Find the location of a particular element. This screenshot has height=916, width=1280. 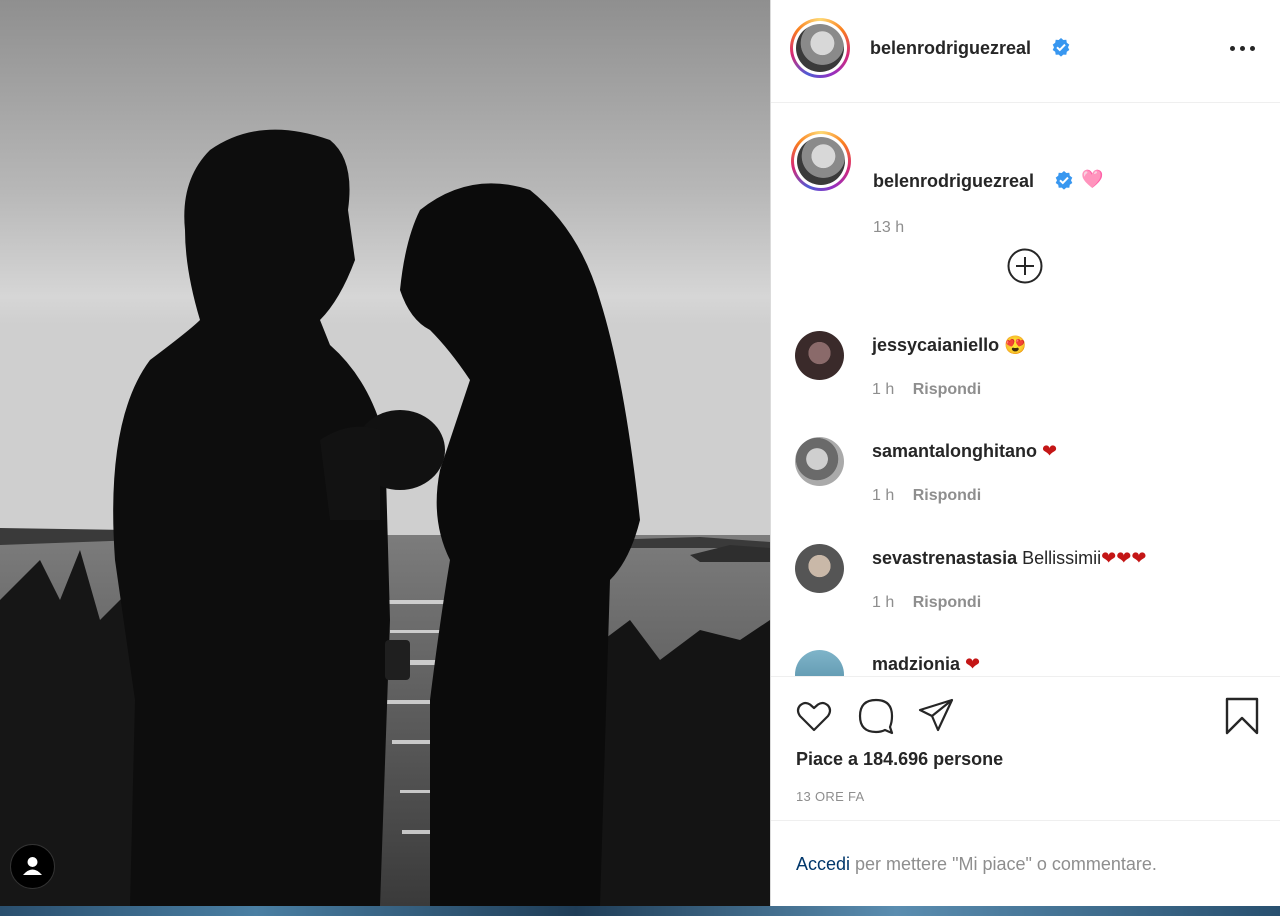

author-avatar is located at coordinates (820, 48).